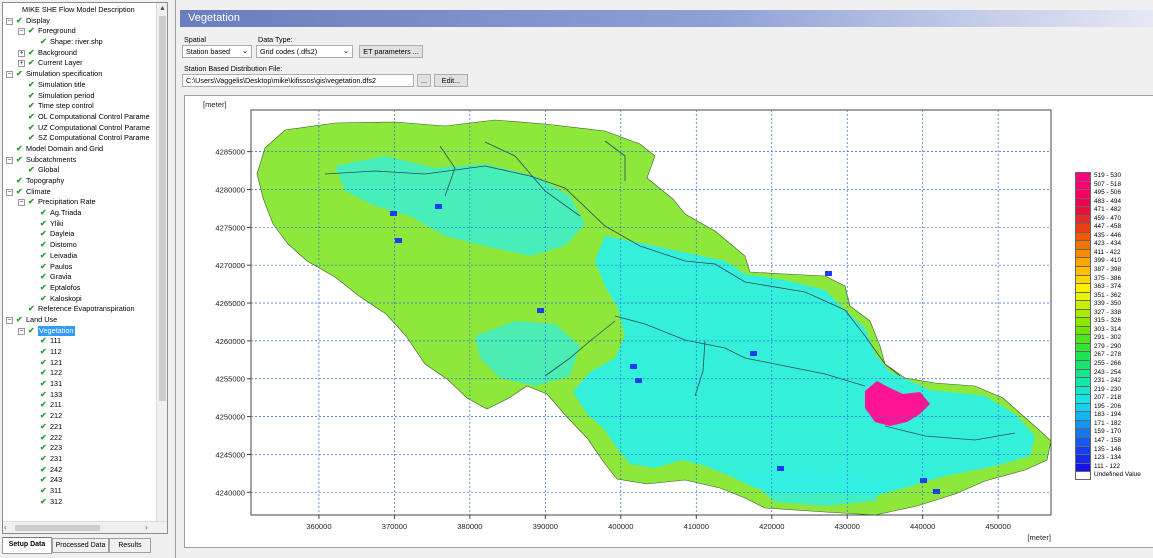 This screenshot has width=1153, height=558. Describe the element at coordinates (80, 85) in the screenshot. I see `tree-item: ✔ Simulation title` at that location.